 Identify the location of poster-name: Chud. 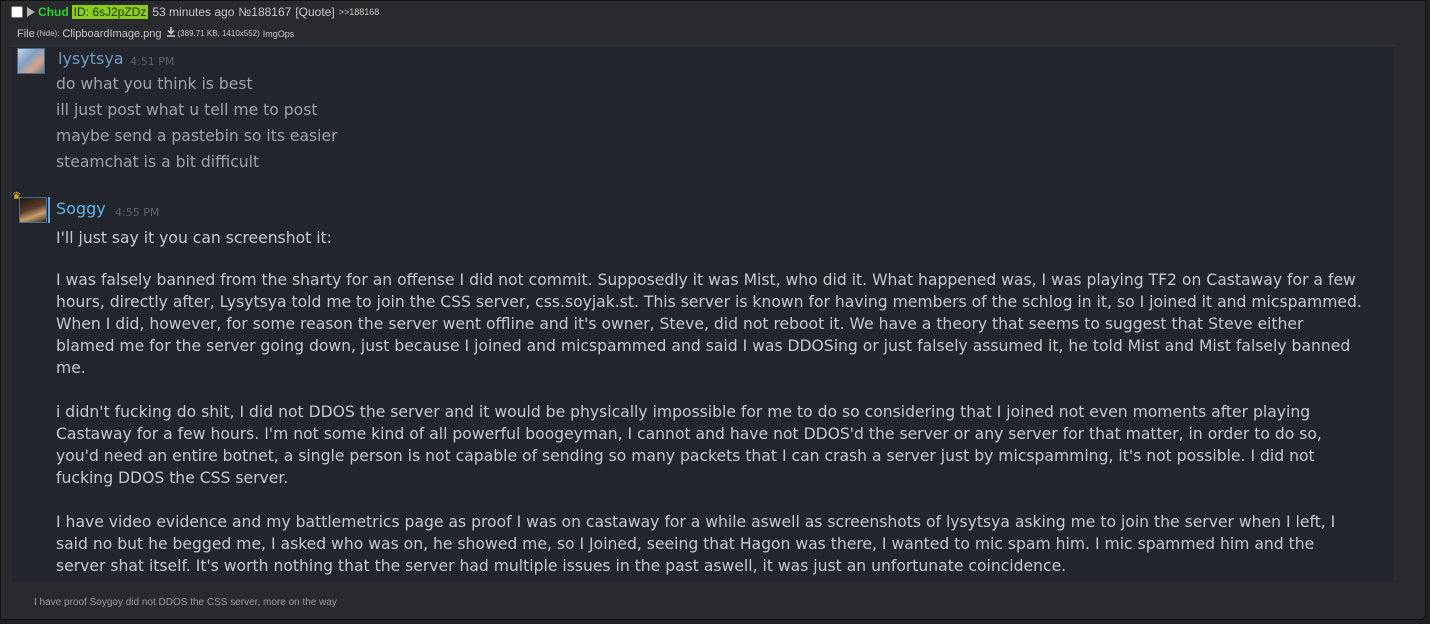
(53, 12).